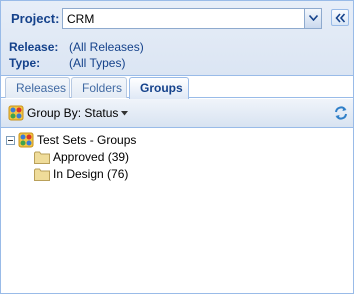 Image resolution: width=354 pixels, height=294 pixels. What do you see at coordinates (81, 19) in the screenshot?
I see `project-value: CRM` at bounding box center [81, 19].